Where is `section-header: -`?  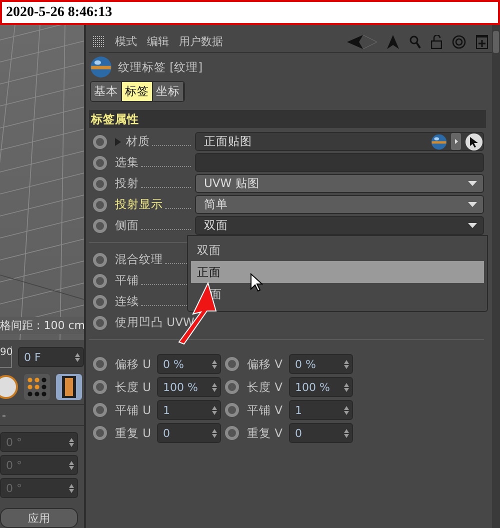 section-header: - is located at coordinates (42, 415).